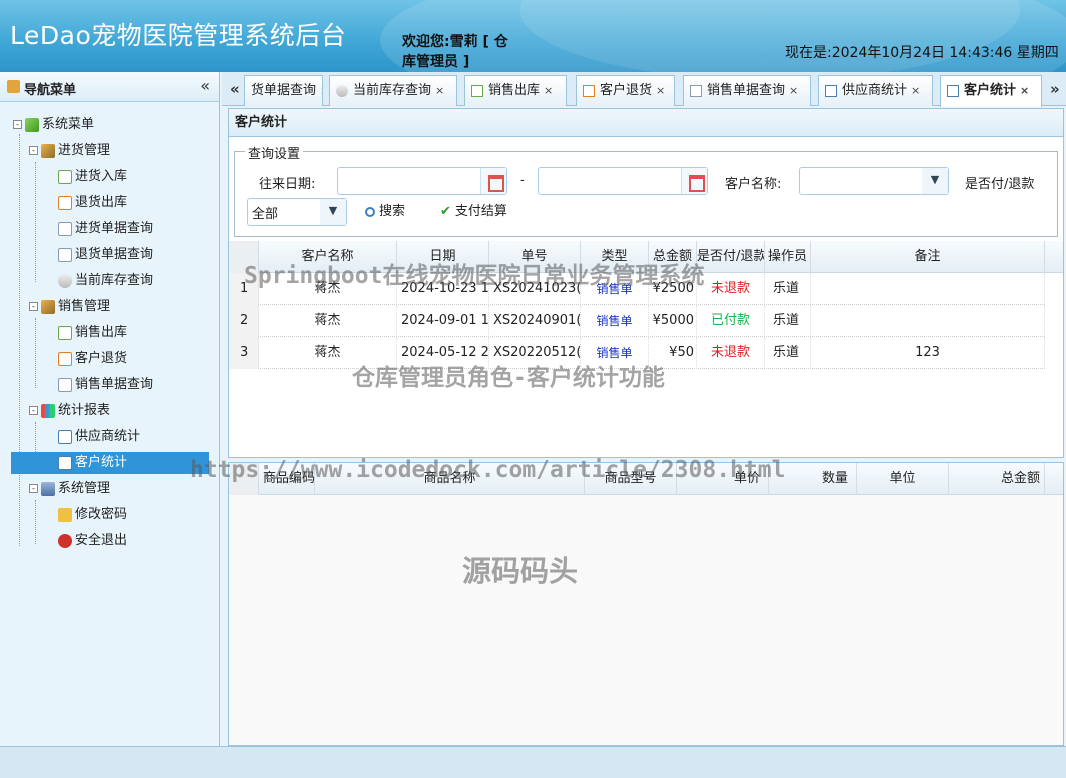 Image resolution: width=1066 pixels, height=778 pixels. I want to click on tab-purchase-query: 货单据查询×, so click(283, 90).